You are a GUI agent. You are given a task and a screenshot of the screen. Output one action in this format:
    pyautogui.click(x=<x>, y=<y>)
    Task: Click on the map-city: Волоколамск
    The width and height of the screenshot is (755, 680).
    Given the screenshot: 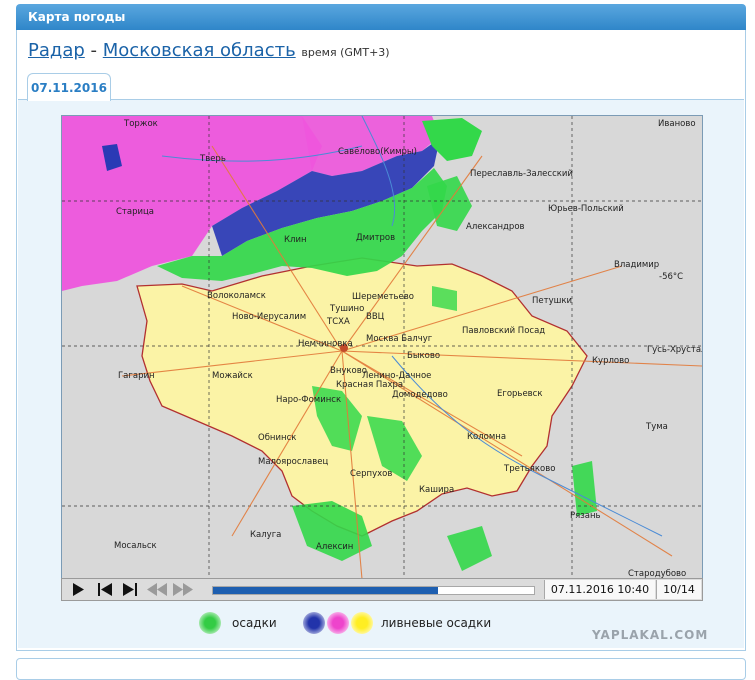 What is the action you would take?
    pyautogui.click(x=236, y=296)
    